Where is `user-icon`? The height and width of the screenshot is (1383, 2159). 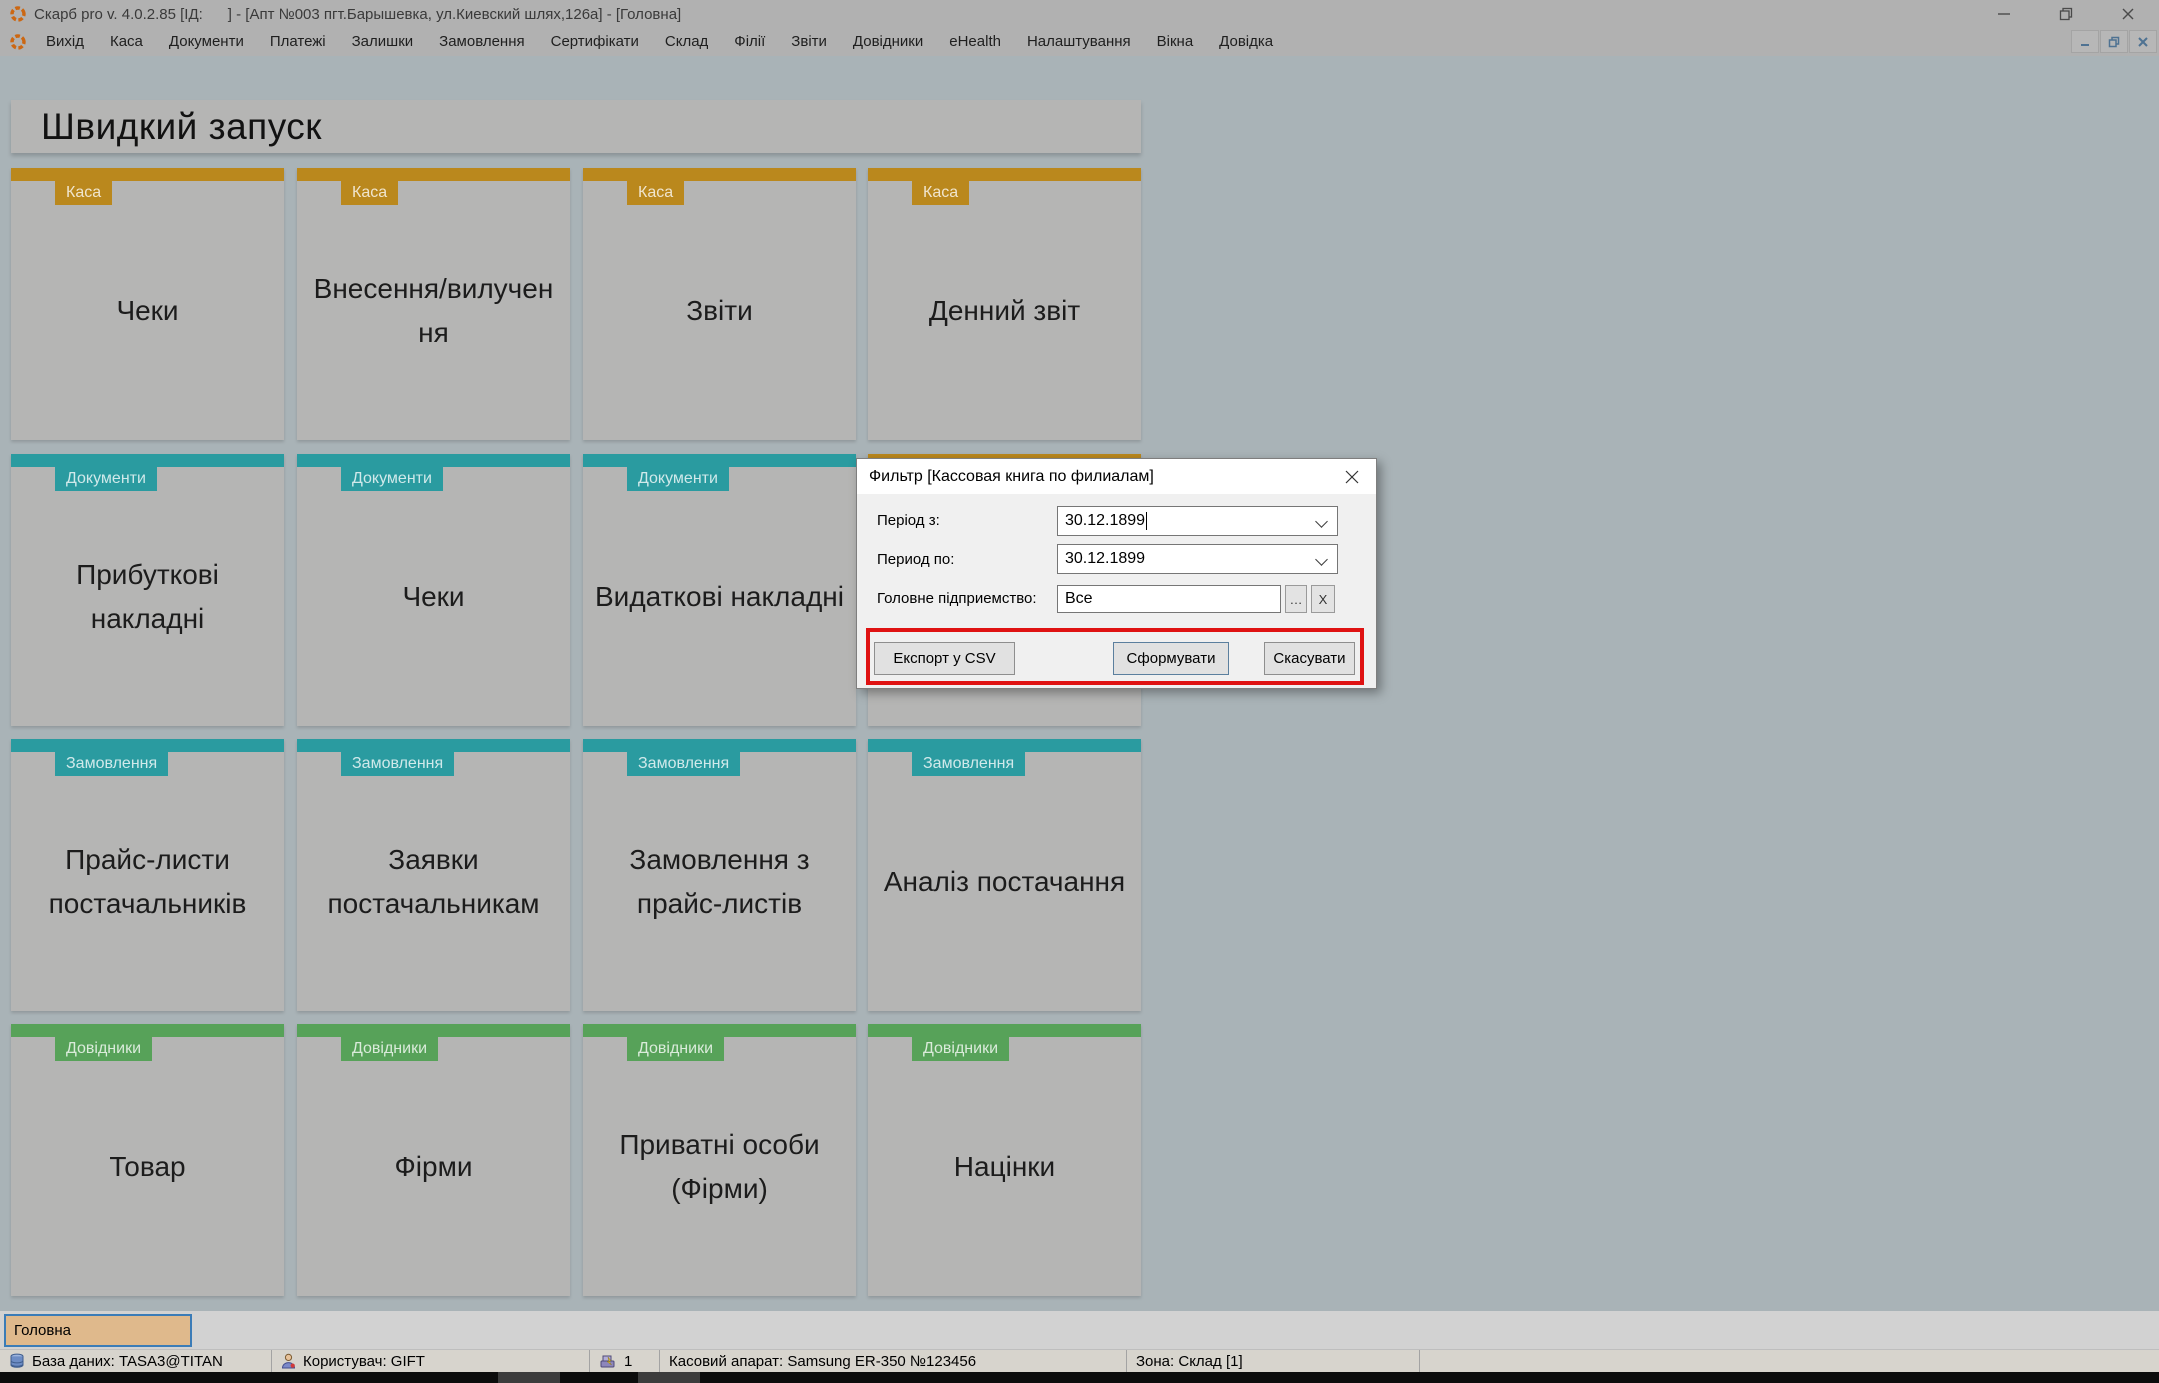 user-icon is located at coordinates (288, 1361).